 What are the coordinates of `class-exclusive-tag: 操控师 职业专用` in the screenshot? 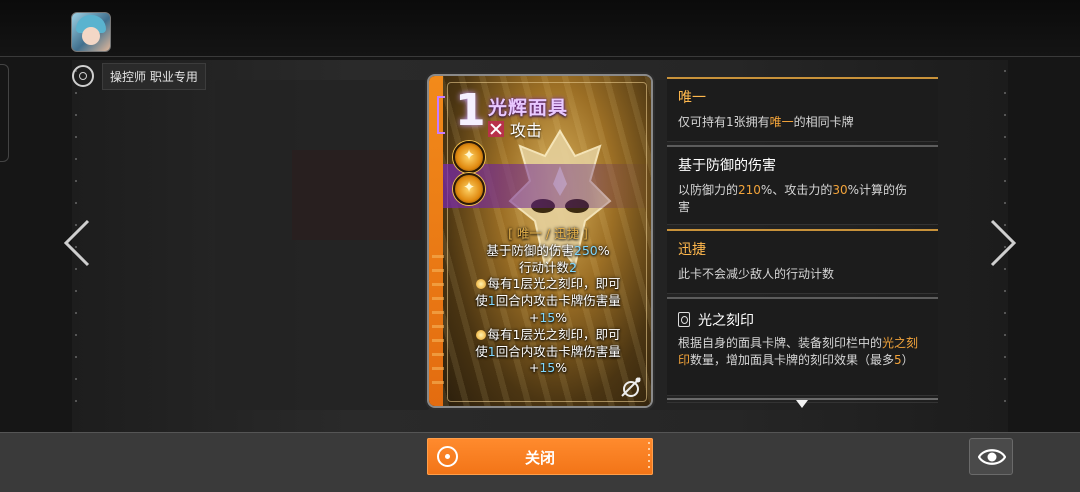 It's located at (139, 76).